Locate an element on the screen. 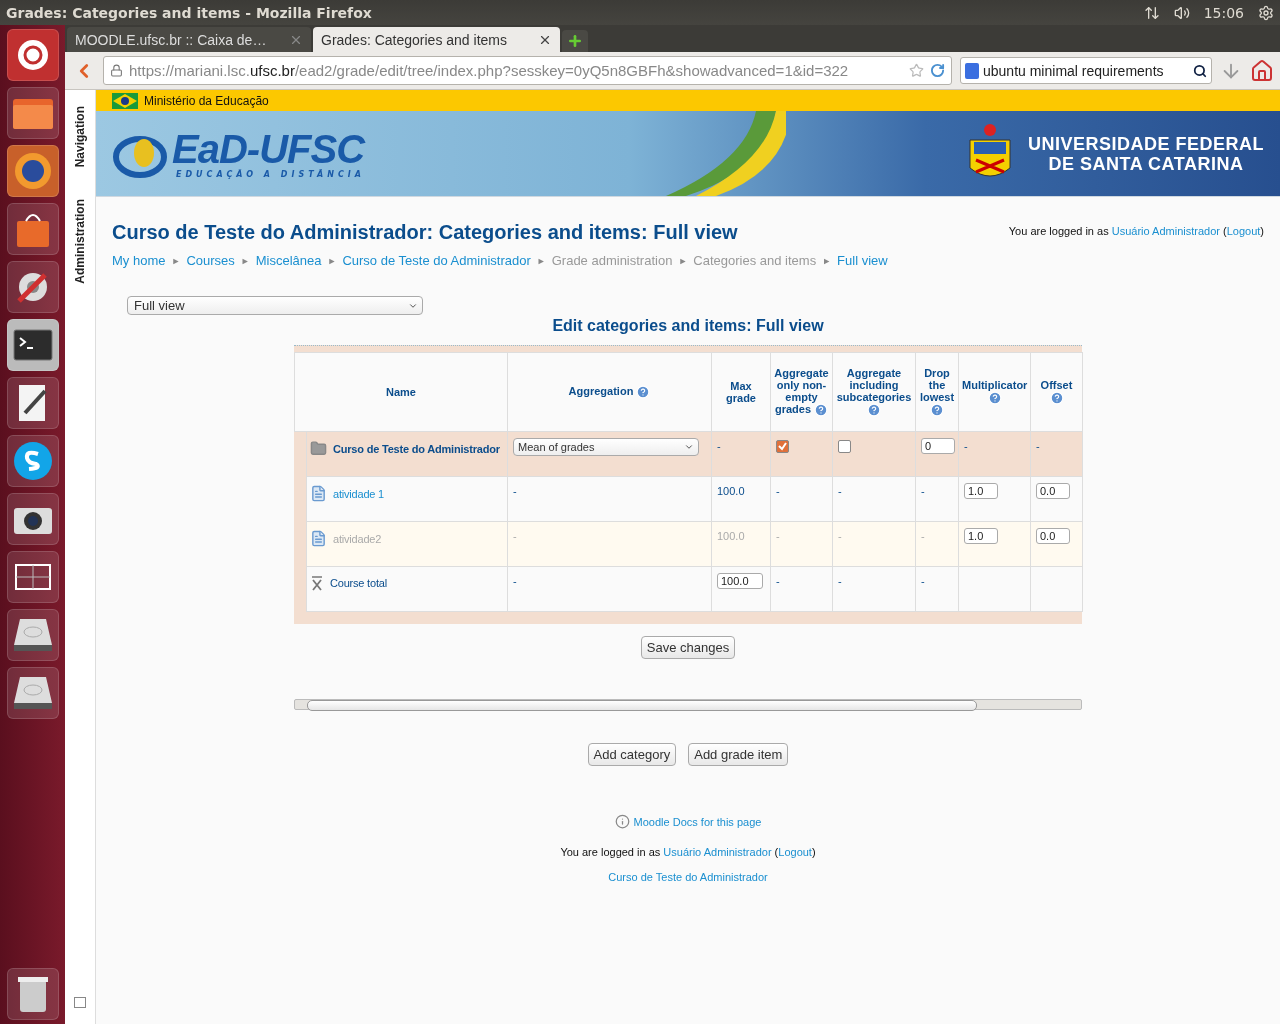 The width and height of the screenshot is (1280, 1024). circle-logo-icon is located at coordinates (32, 55).